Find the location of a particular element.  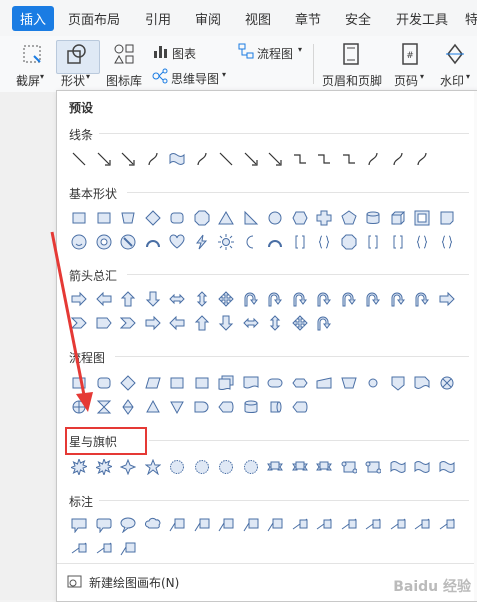

shape-thumbnail-nosym is located at coordinates (128, 242).